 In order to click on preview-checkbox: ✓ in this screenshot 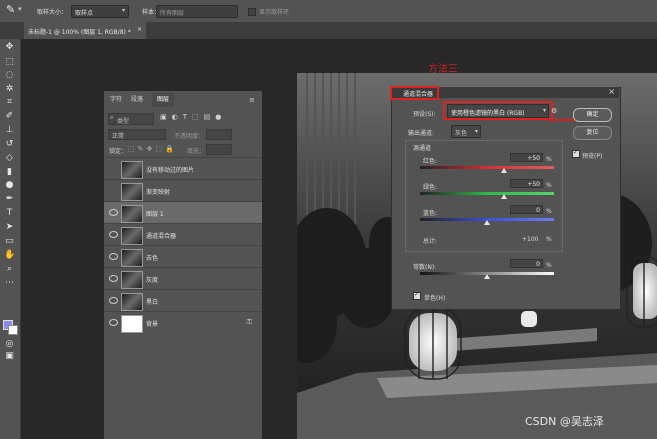, I will do `click(576, 153)`.